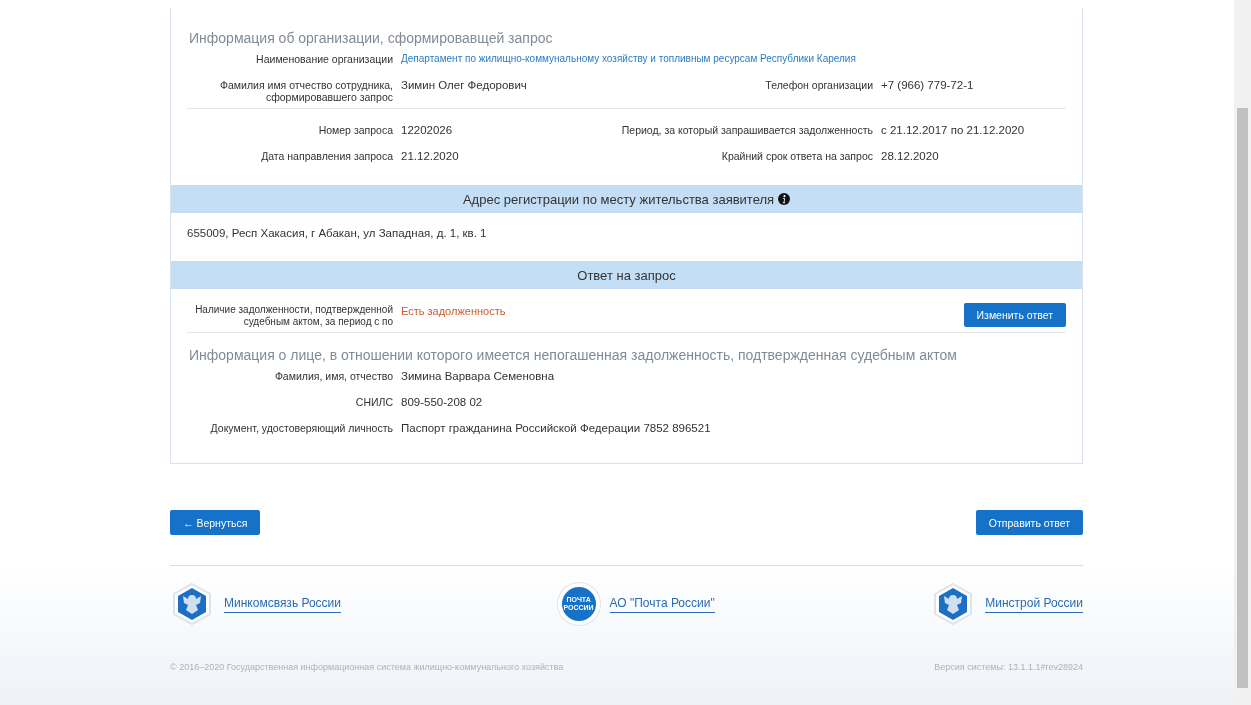 This screenshot has height=705, width=1251. Describe the element at coordinates (327, 155) in the screenshot. I see `field-label: Дата направления запроса` at that location.